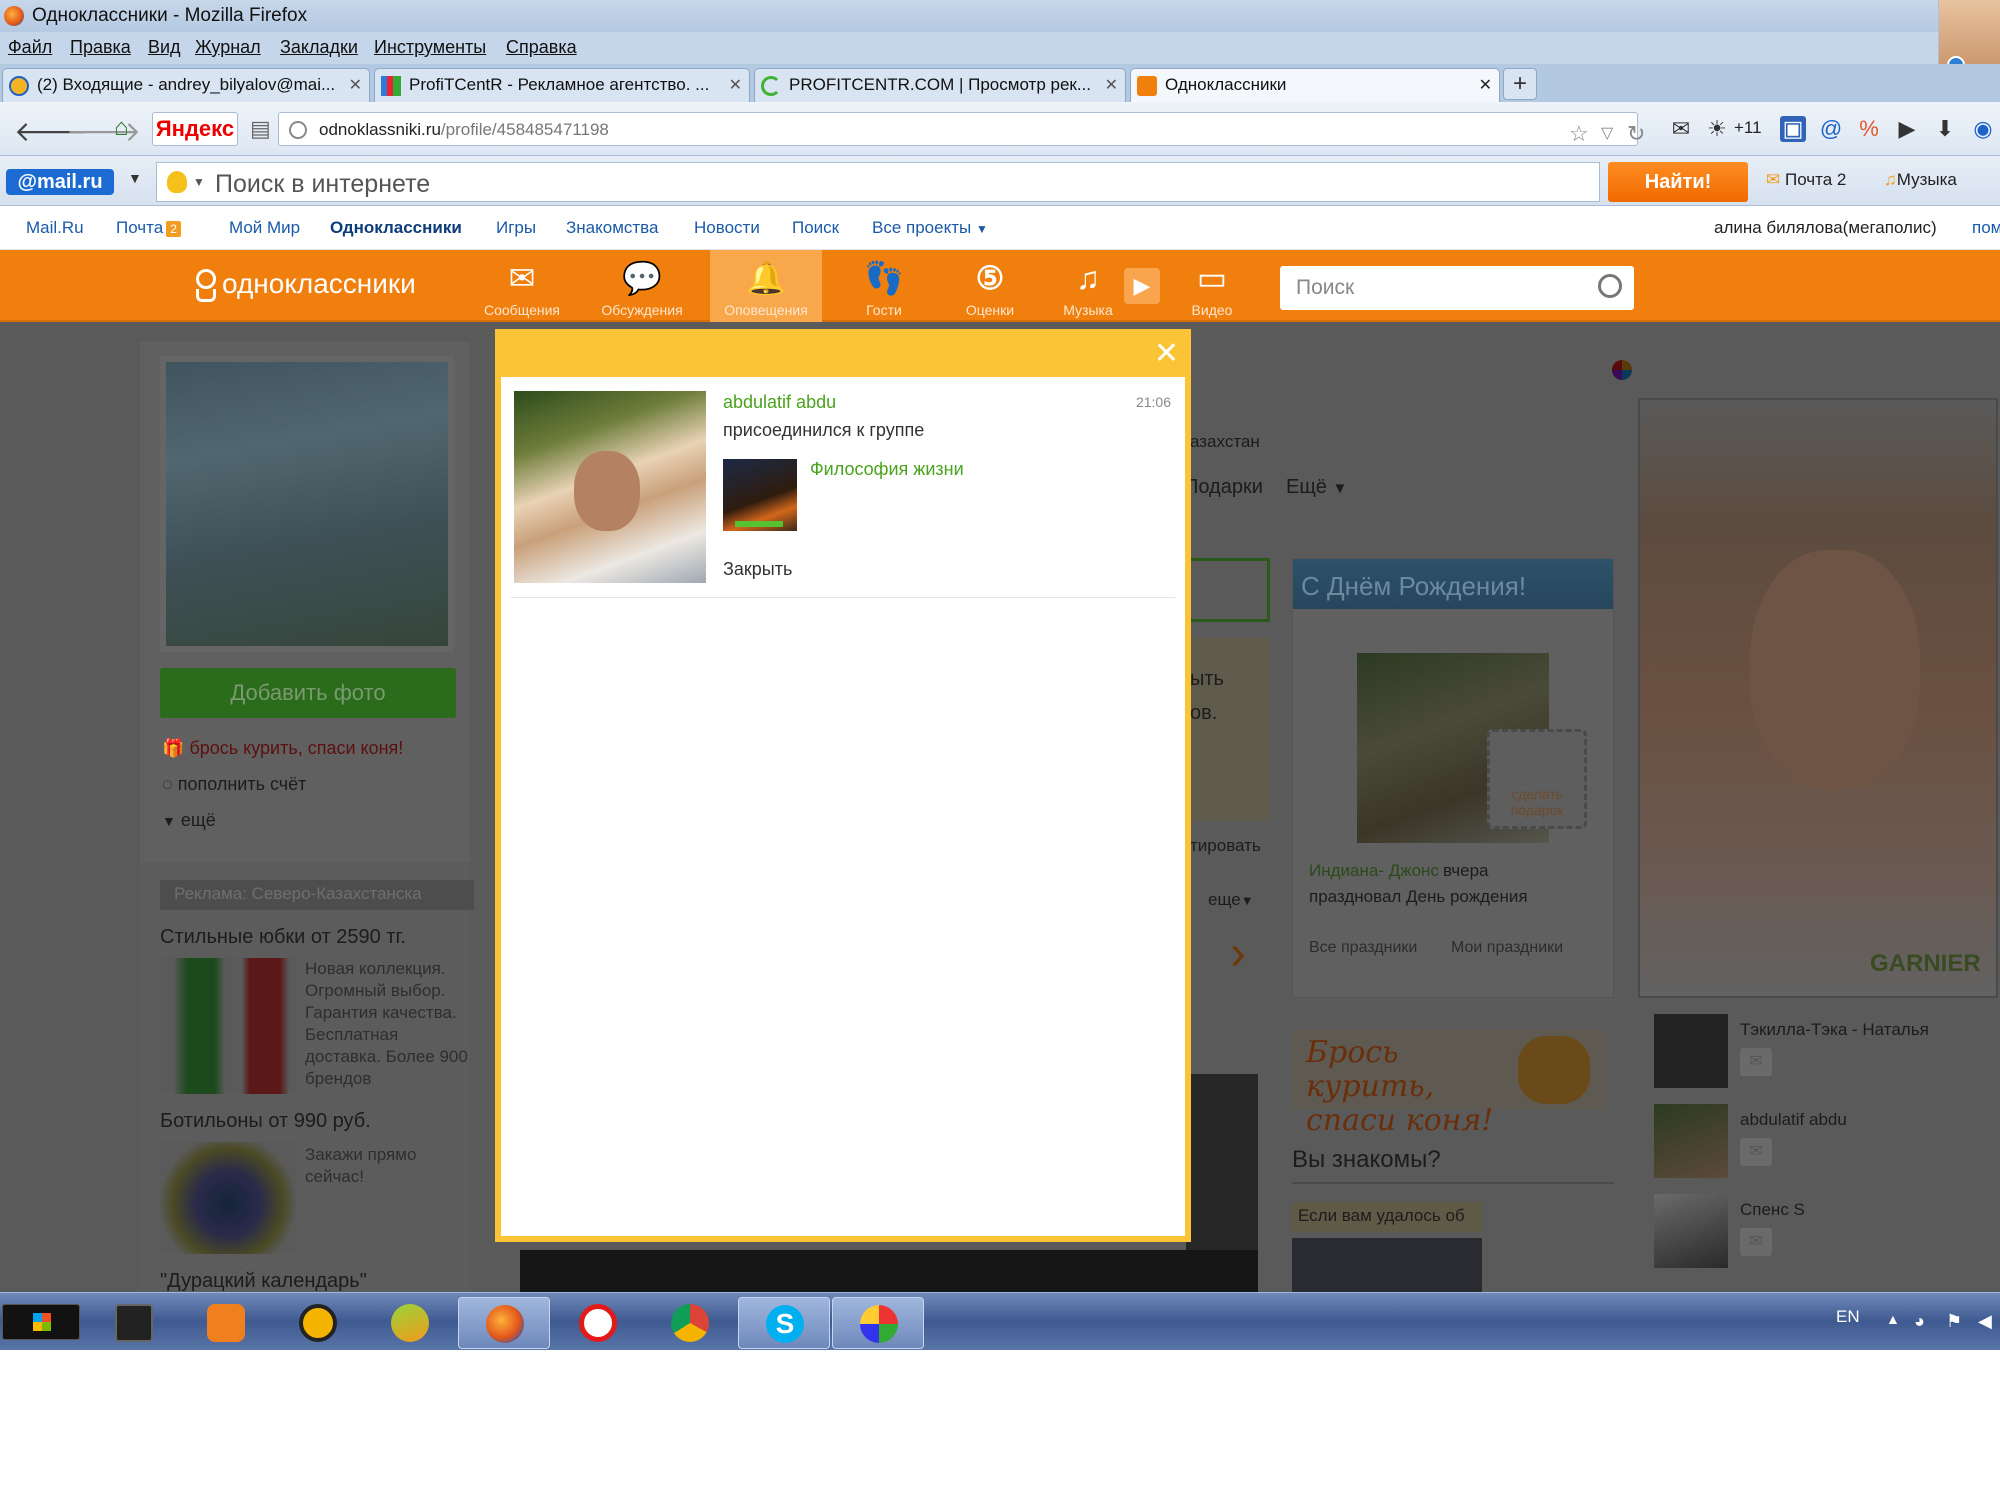 Image resolution: width=2000 pixels, height=1500 pixels. I want to click on tab-gifts: Подарки, so click(1223, 487).